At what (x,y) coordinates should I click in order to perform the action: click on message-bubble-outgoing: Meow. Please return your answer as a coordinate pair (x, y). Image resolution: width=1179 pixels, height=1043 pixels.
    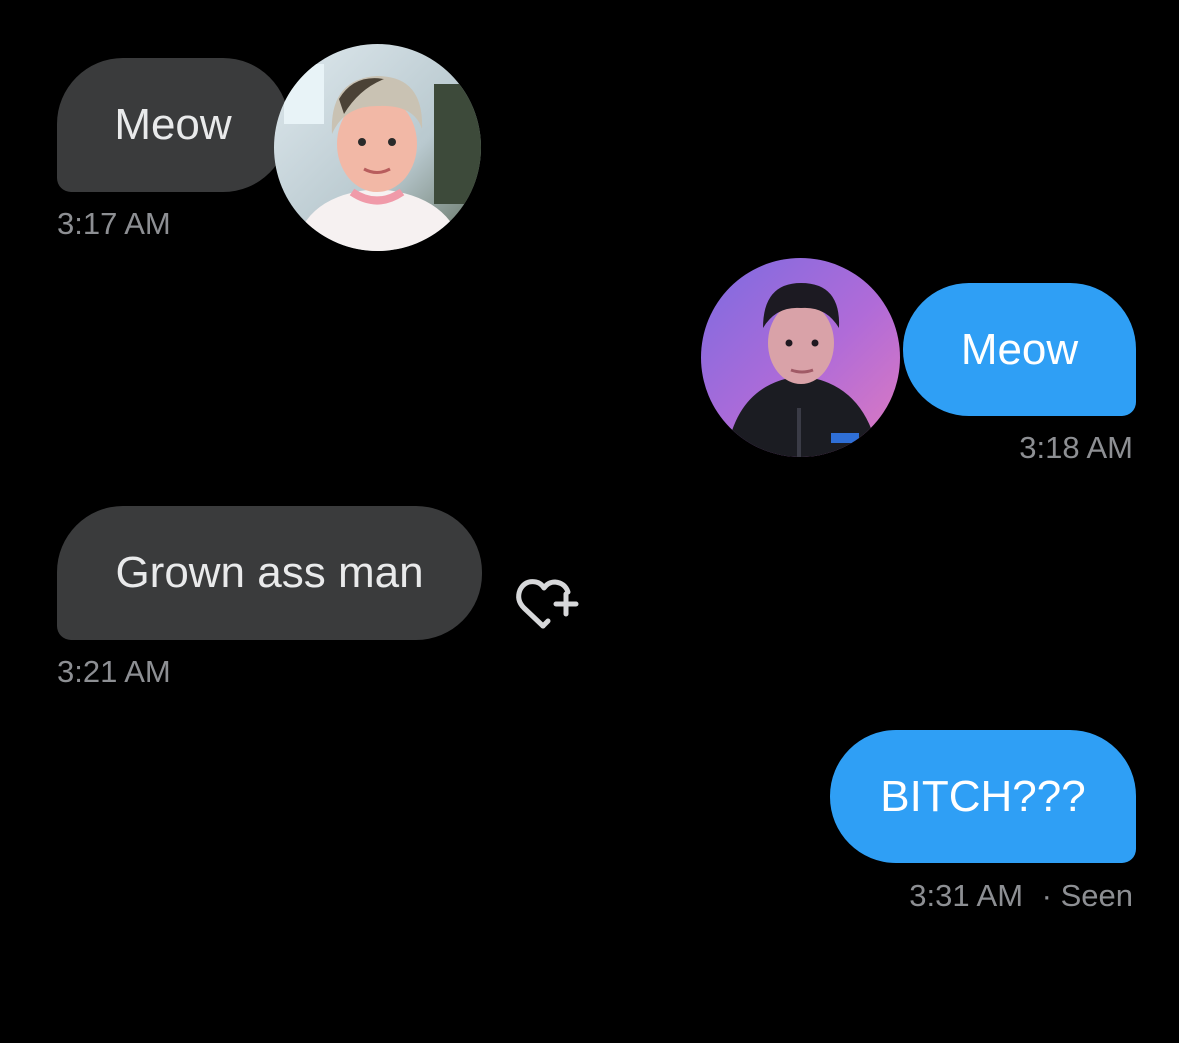
    Looking at the image, I should click on (1019, 349).